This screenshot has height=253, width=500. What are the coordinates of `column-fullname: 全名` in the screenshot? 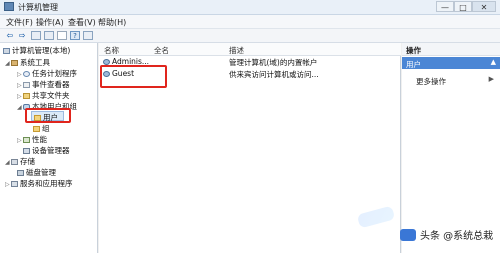 It's located at (161, 50).